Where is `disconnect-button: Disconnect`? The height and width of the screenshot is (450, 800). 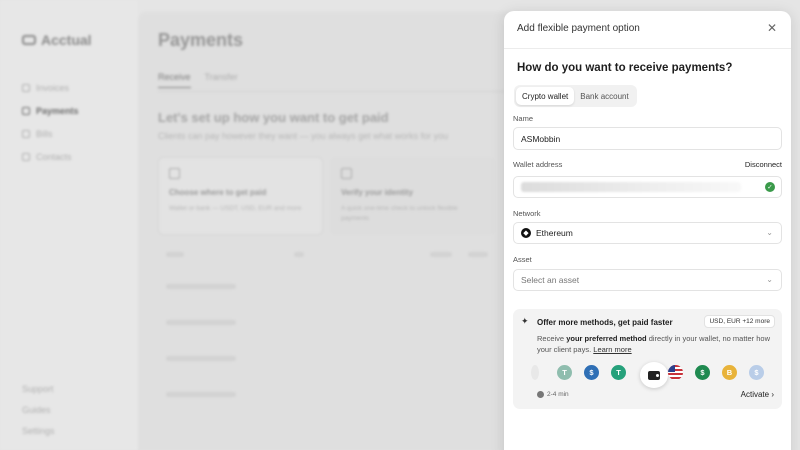 disconnect-button: Disconnect is located at coordinates (763, 164).